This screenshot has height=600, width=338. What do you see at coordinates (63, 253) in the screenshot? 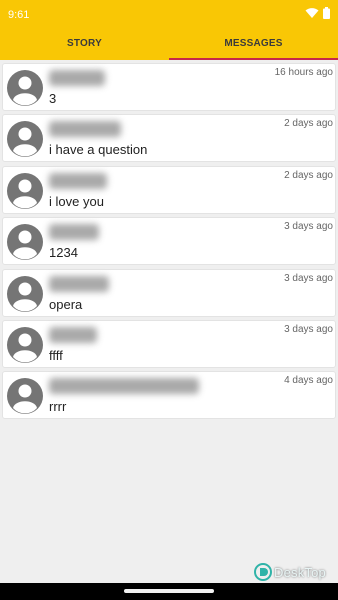
I see `message-preview: 1234` at bounding box center [63, 253].